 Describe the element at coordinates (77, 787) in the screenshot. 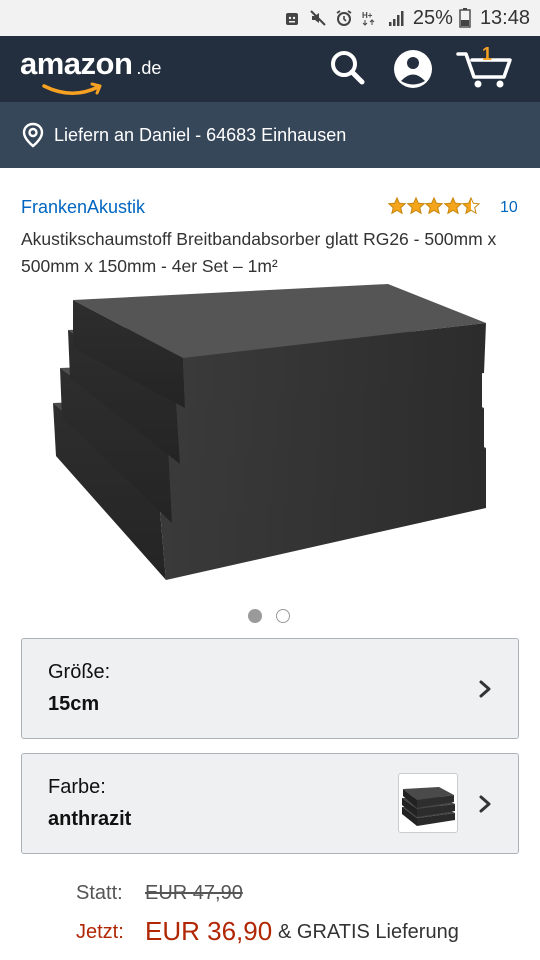

I see `color-label: Farbe:` at that location.